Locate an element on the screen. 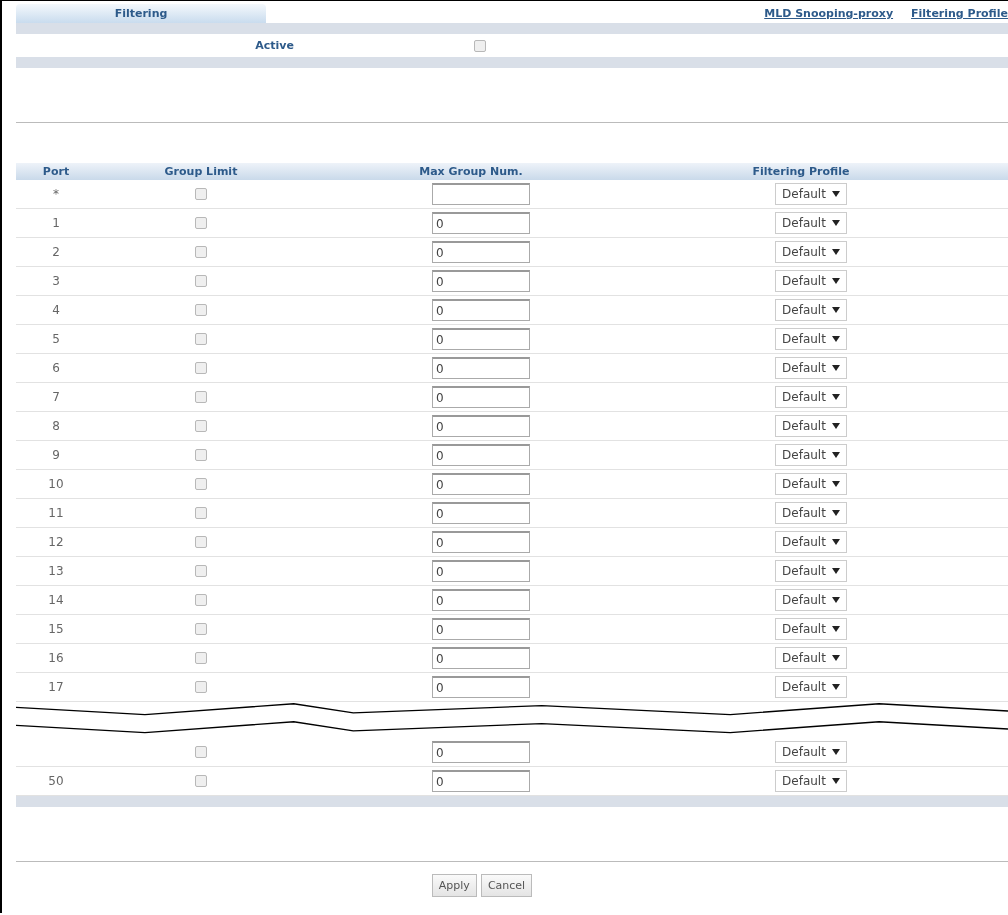  port-number: 2 is located at coordinates (56, 252).